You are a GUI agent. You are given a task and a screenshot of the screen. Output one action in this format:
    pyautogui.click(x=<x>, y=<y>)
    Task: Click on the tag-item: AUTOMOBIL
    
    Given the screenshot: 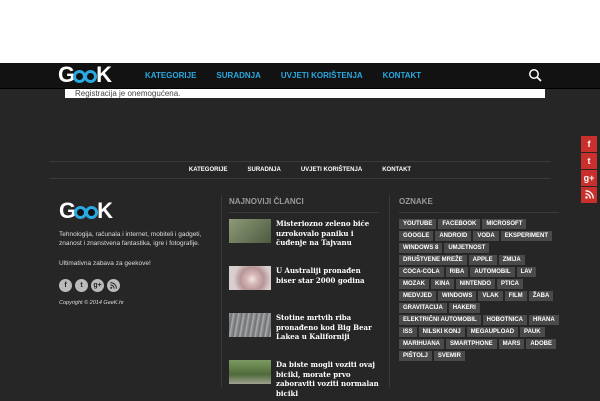 What is the action you would take?
    pyautogui.click(x=492, y=272)
    